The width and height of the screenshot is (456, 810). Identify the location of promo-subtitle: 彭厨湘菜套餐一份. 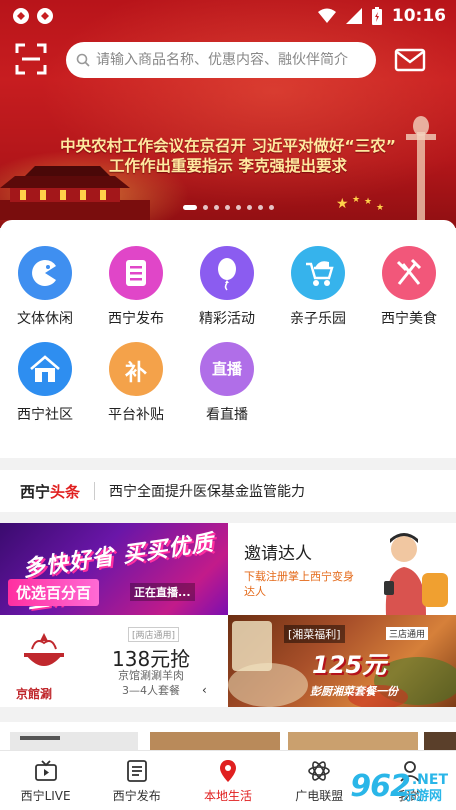
(354, 691).